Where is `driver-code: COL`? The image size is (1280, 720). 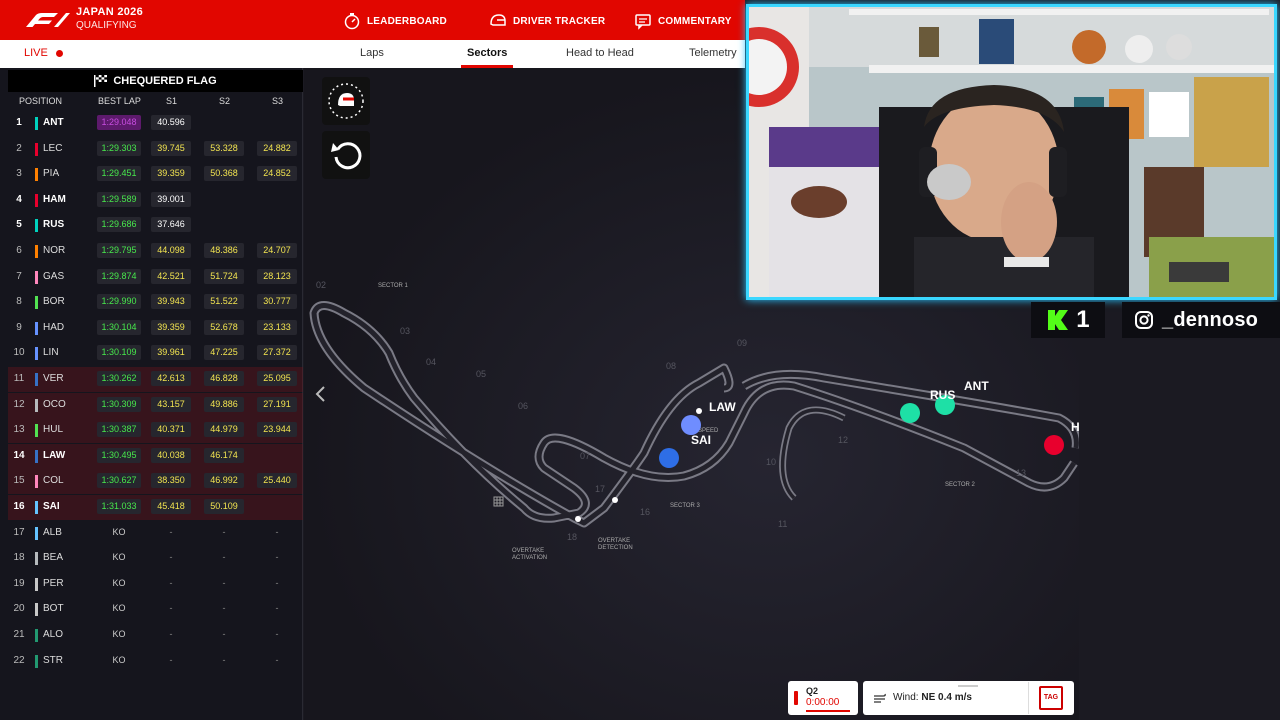
driver-code: COL is located at coordinates (53, 481).